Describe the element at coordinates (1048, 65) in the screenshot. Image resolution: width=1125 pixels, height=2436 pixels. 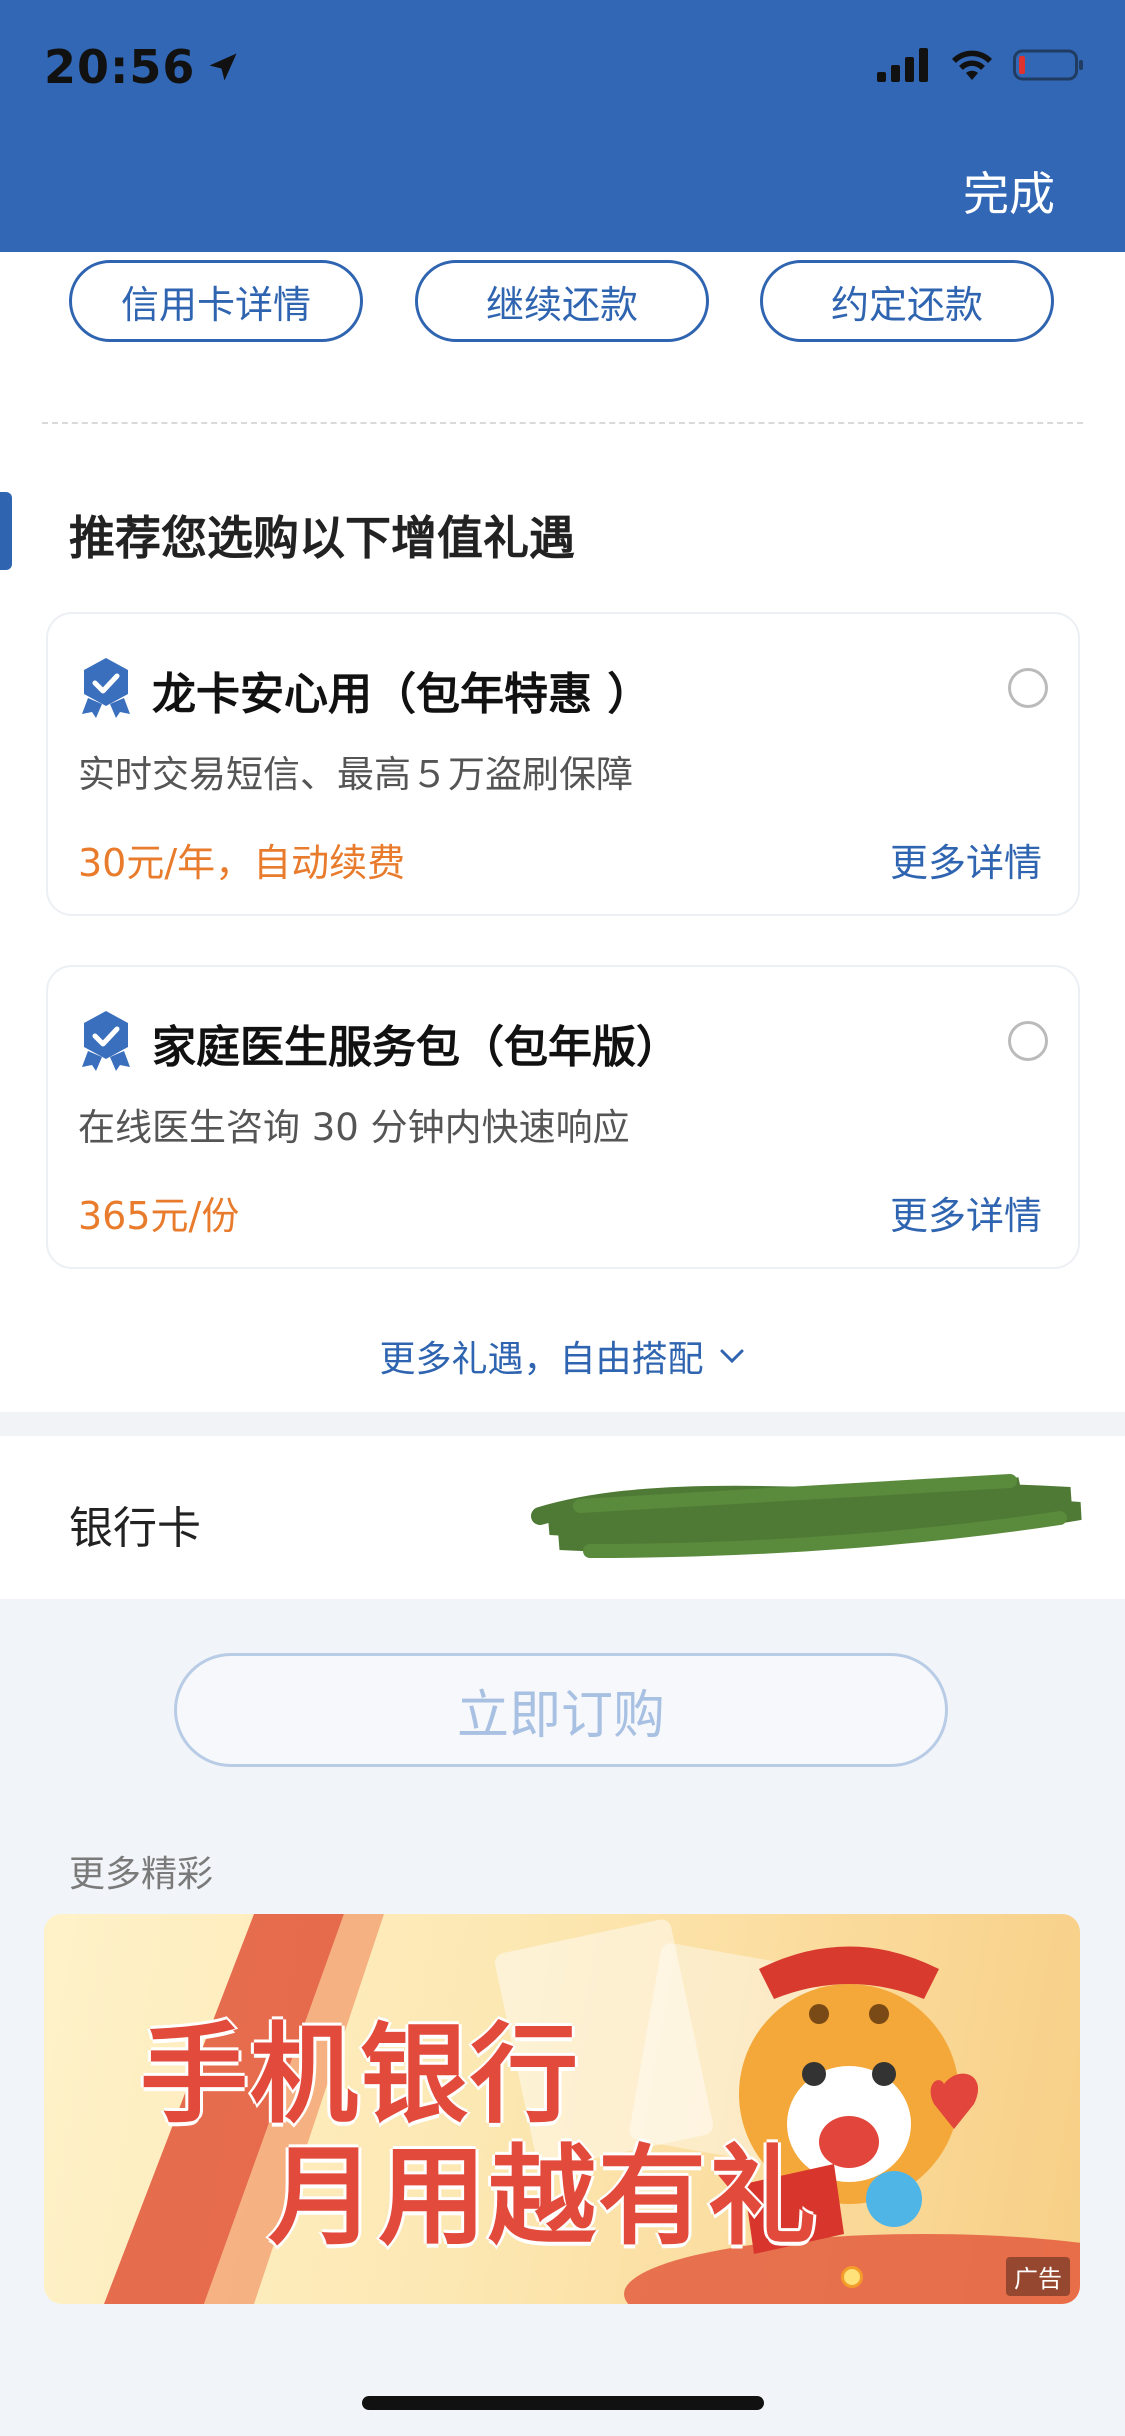
I see `battery-icon` at that location.